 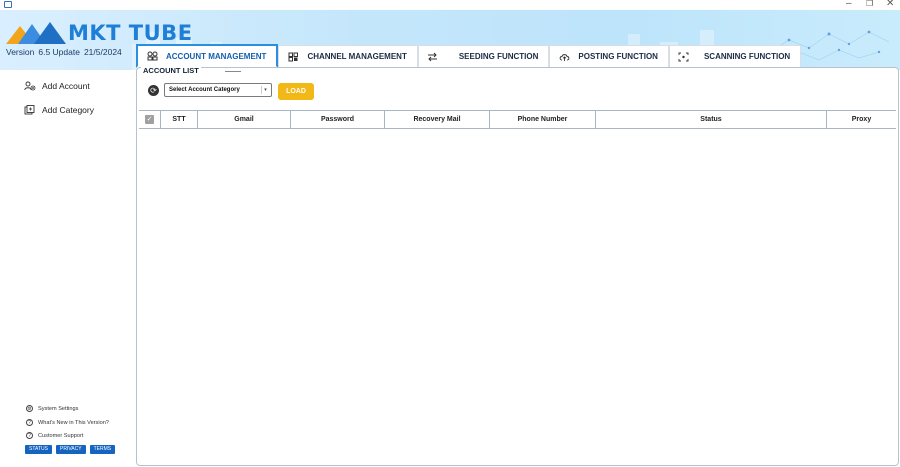 I want to click on column-header: Status, so click(x=711, y=119).